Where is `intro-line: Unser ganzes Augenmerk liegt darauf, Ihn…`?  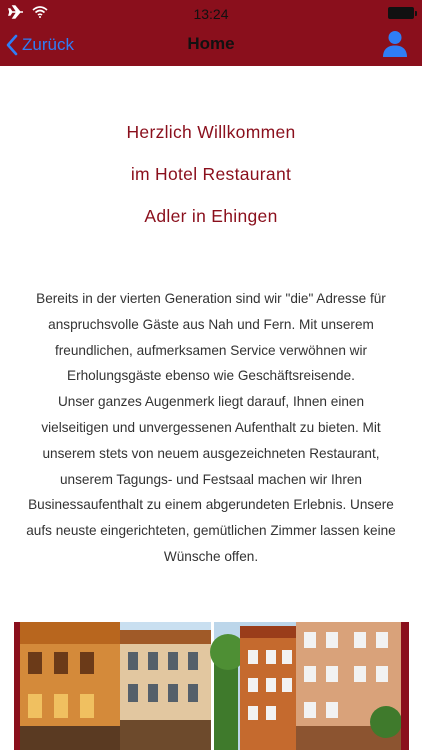
intro-line: Unser ganzes Augenmerk liegt darauf, Ihn… is located at coordinates (211, 402).